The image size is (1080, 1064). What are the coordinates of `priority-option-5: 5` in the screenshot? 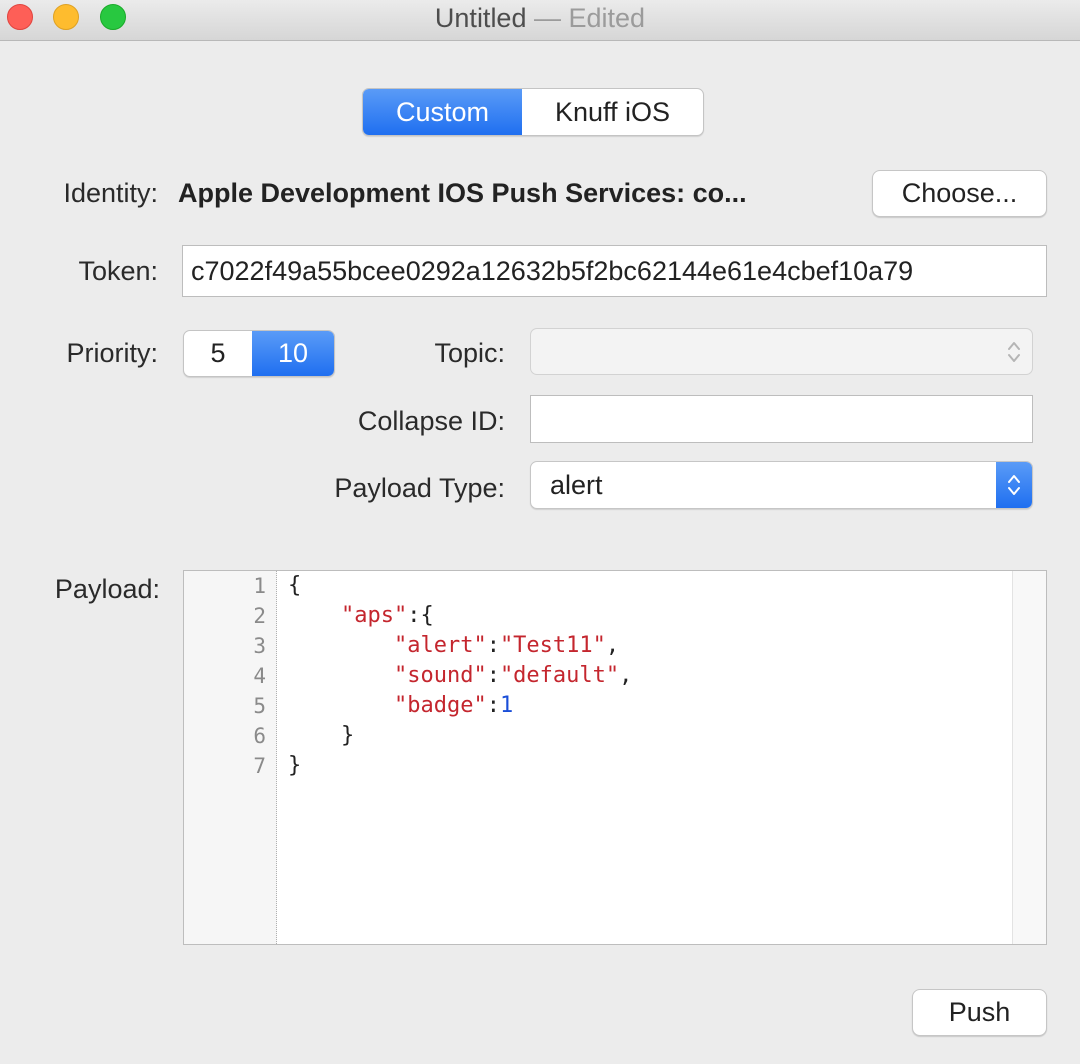 It's located at (218, 353).